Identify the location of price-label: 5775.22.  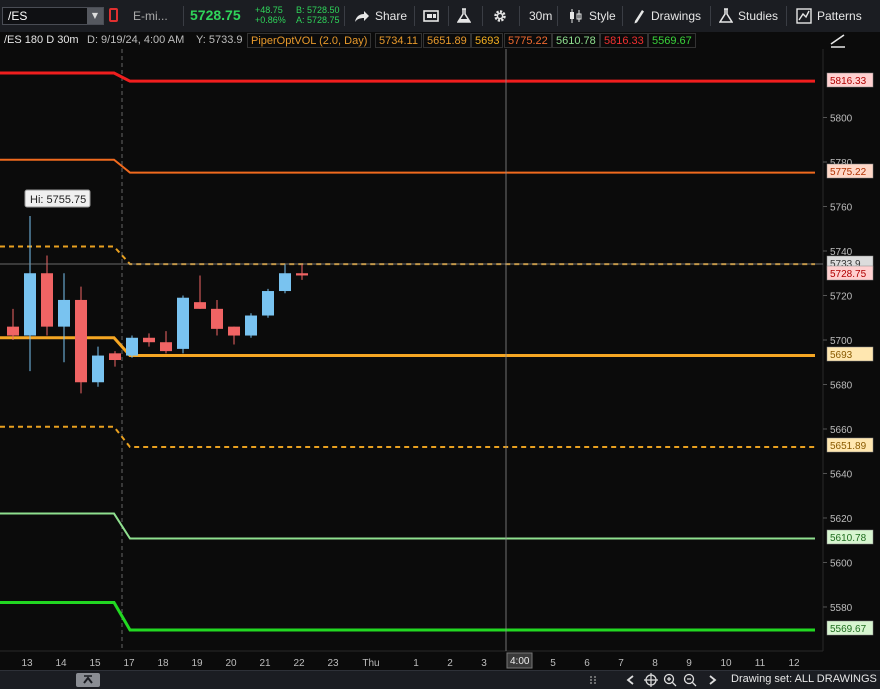
(850, 171).